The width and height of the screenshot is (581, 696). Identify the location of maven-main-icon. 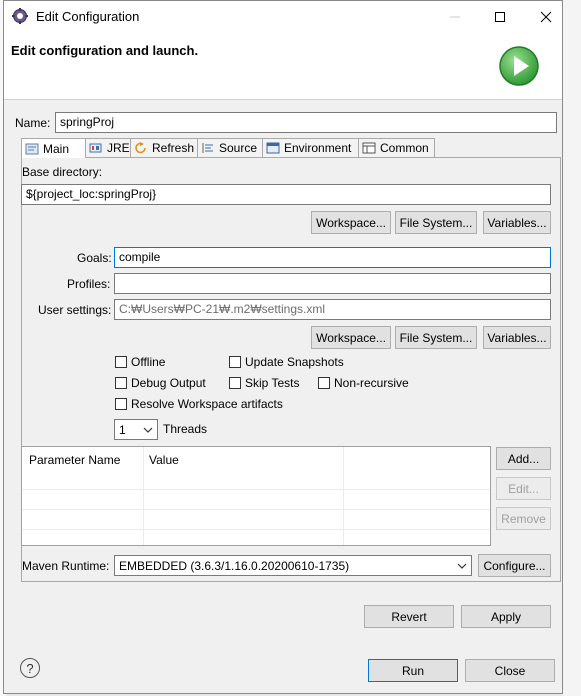
(32, 149).